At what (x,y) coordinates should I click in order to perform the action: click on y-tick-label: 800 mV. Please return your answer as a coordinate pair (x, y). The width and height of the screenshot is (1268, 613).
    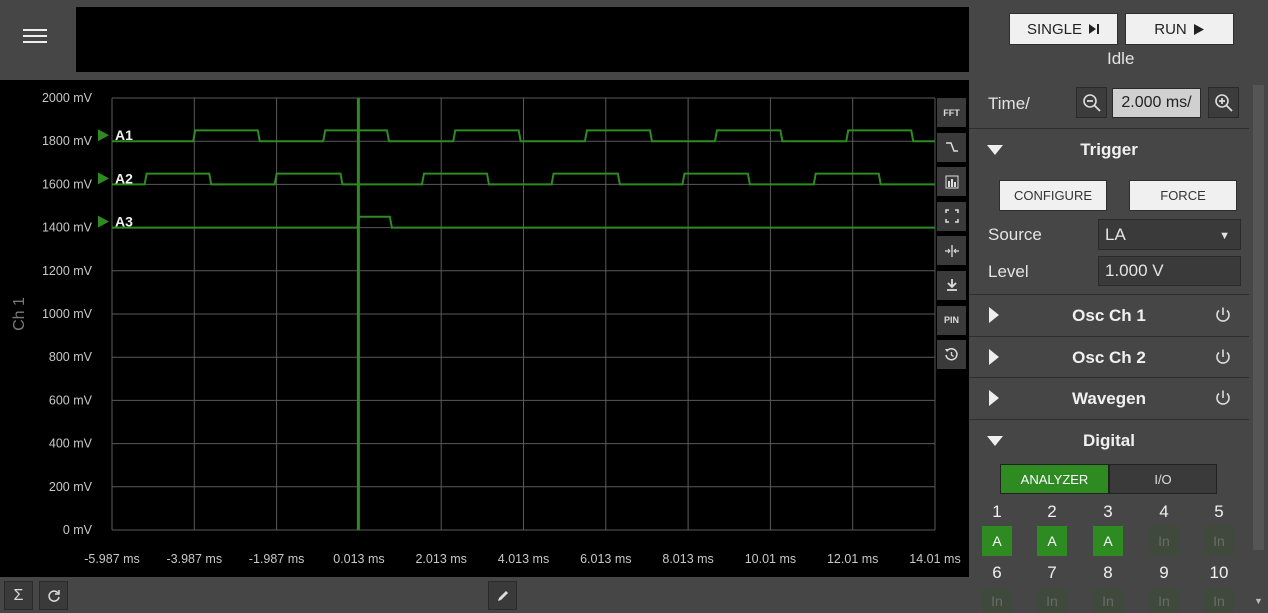
    Looking at the image, I should click on (71, 357).